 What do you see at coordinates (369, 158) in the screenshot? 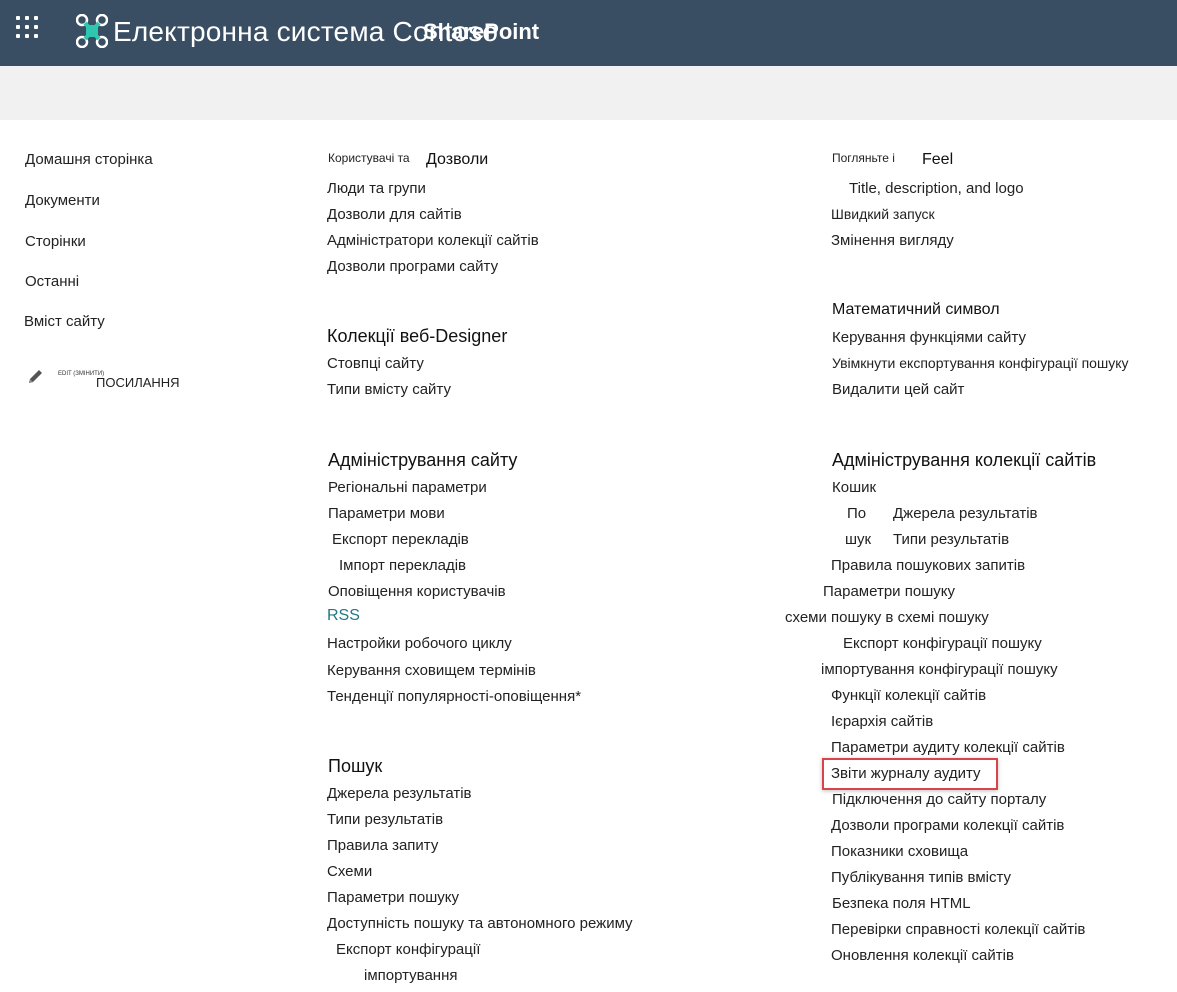
I see `users-heading-small: Користувачі та` at bounding box center [369, 158].